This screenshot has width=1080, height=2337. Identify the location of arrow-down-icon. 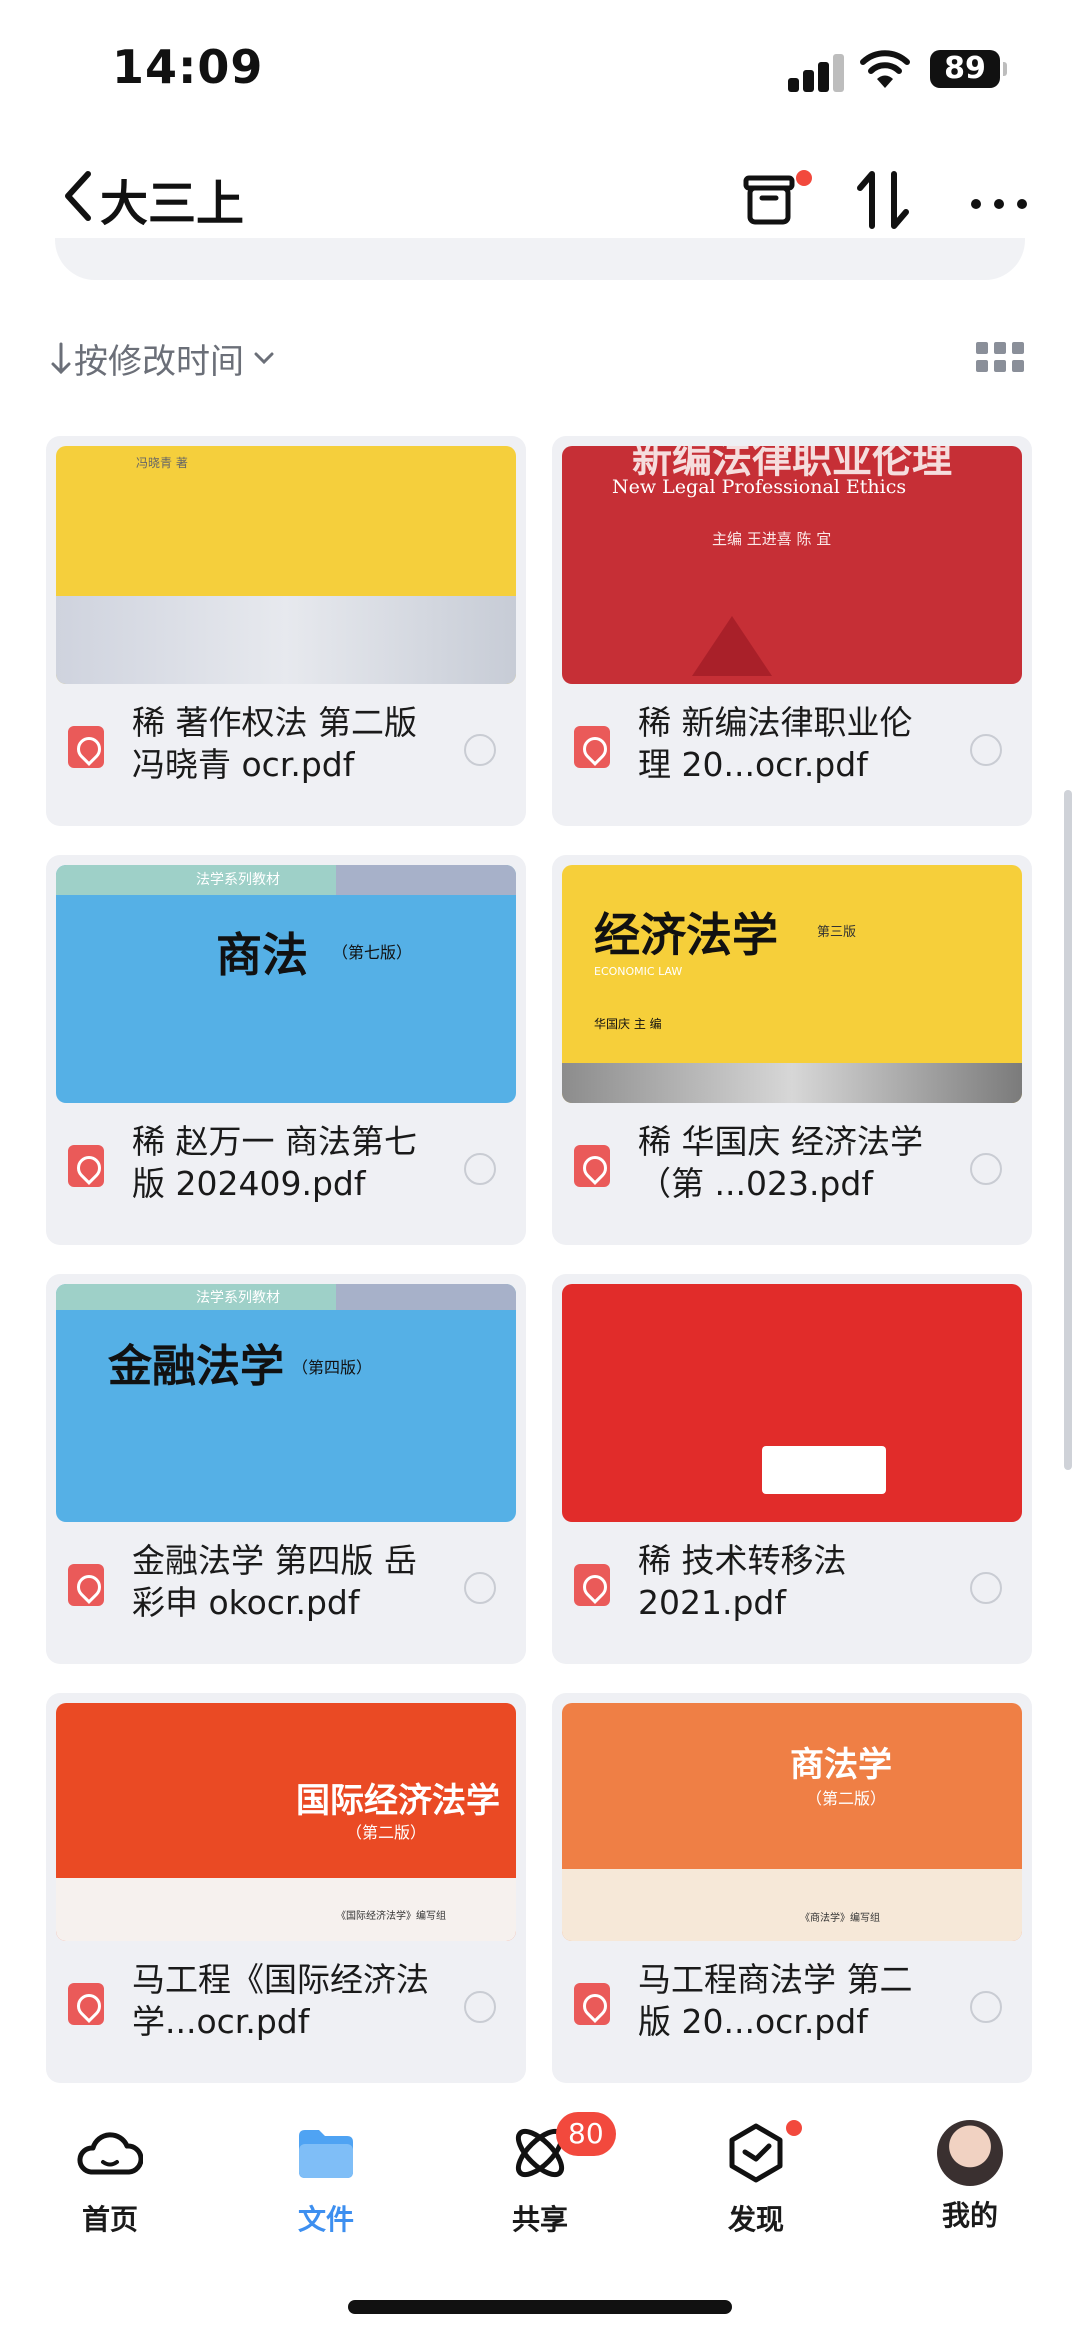
(61, 358).